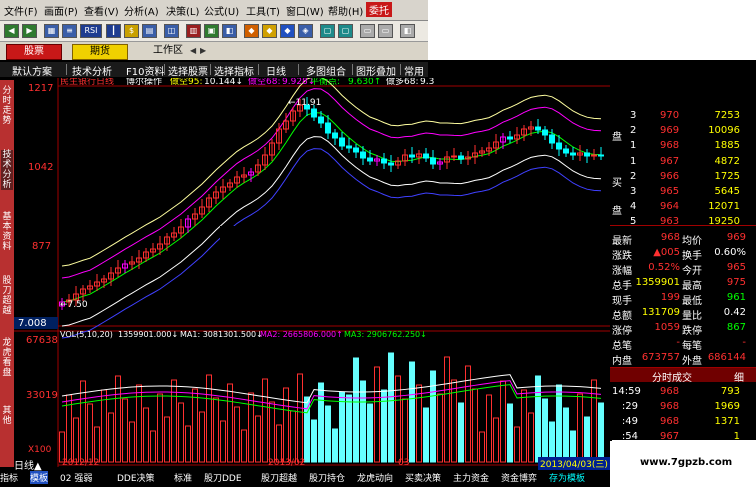  I want to click on grid-icon: ▦, so click(51, 31).